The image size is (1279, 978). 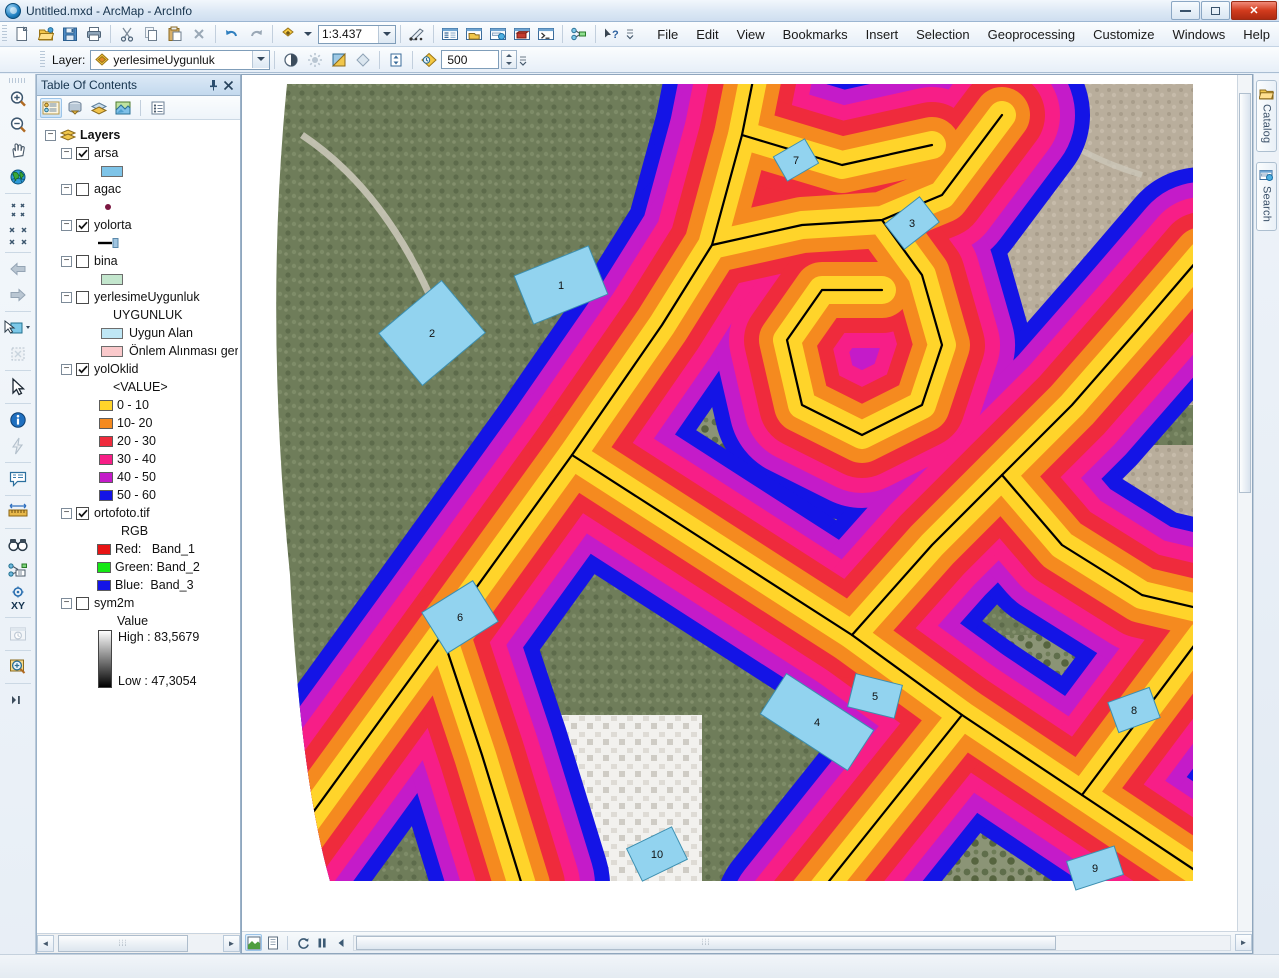 What do you see at coordinates (882, 34) in the screenshot?
I see `menu-insert: Insert` at bounding box center [882, 34].